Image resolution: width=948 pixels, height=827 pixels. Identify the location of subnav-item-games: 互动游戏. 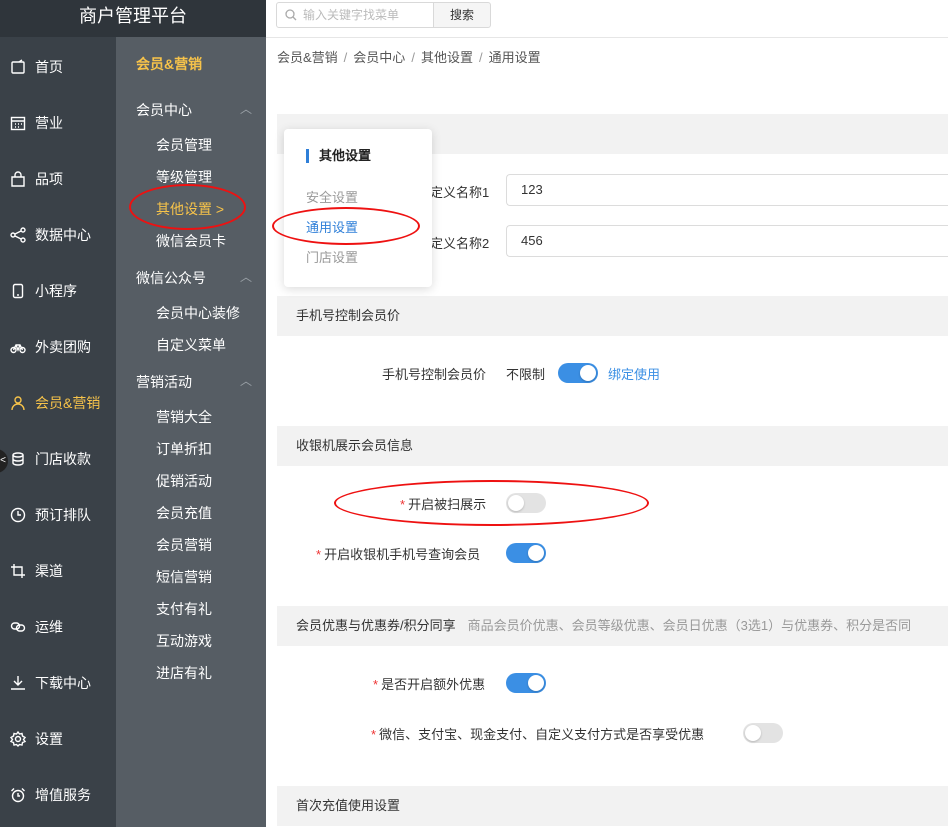
(184, 641).